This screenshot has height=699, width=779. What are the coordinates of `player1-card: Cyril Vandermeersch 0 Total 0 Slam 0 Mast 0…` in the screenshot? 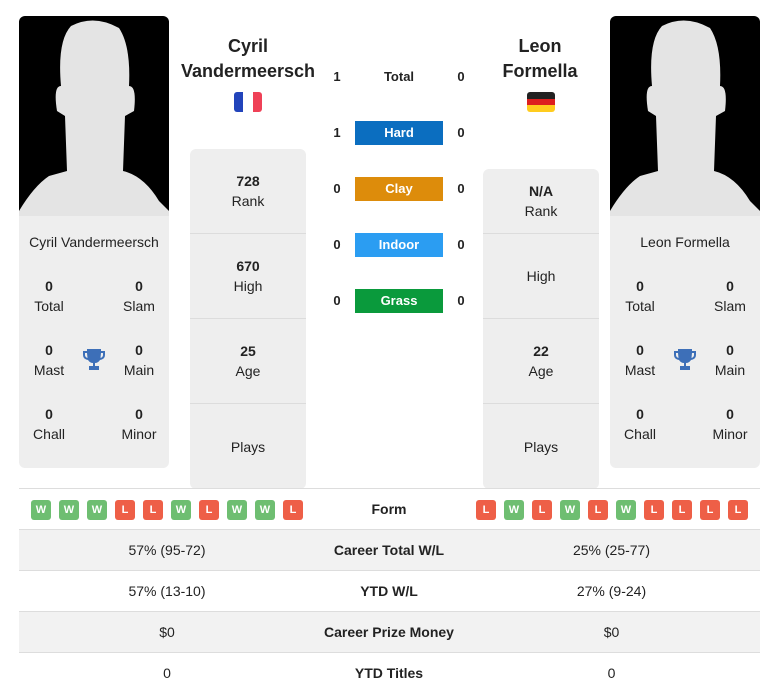 It's located at (94, 342).